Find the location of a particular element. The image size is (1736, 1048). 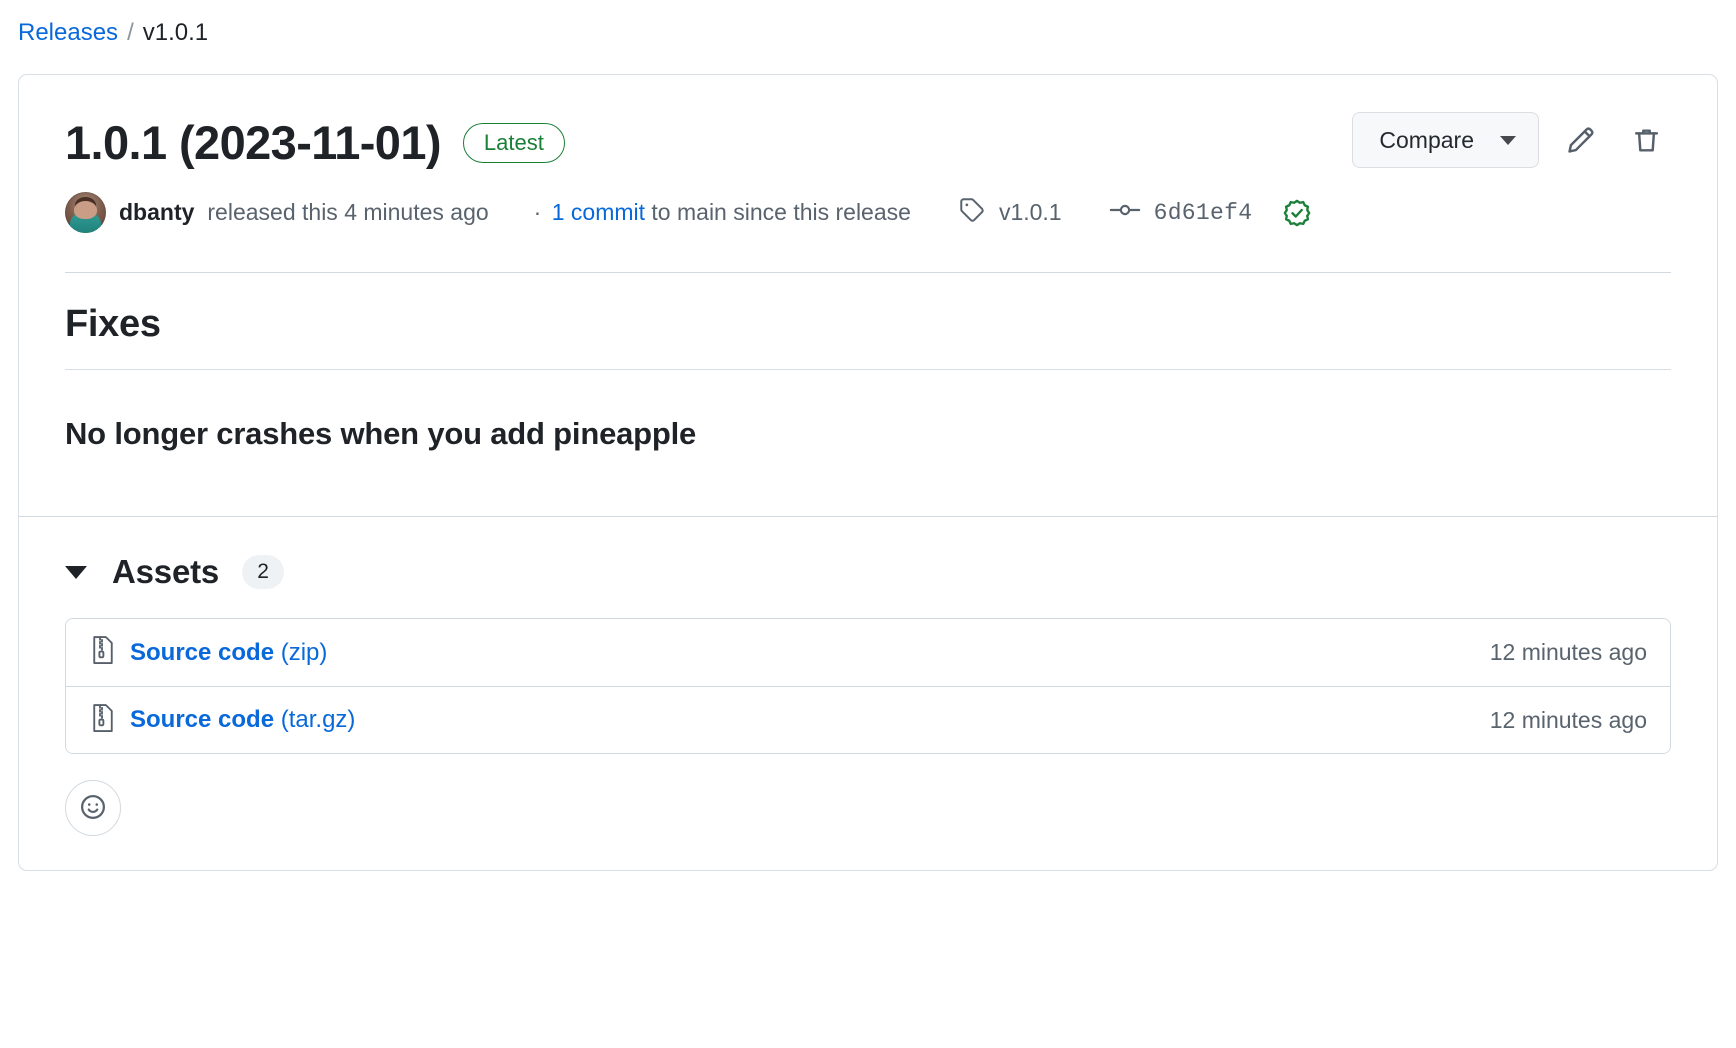

release-tag: v1.0.1 is located at coordinates (1010, 213).